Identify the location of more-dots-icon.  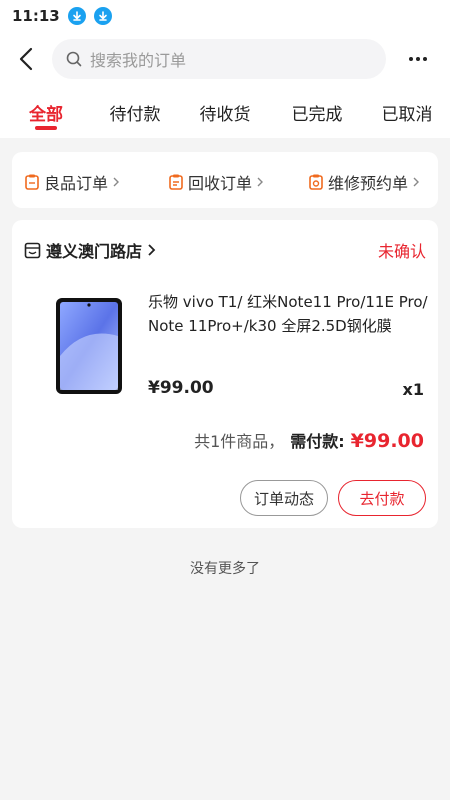
(418, 59).